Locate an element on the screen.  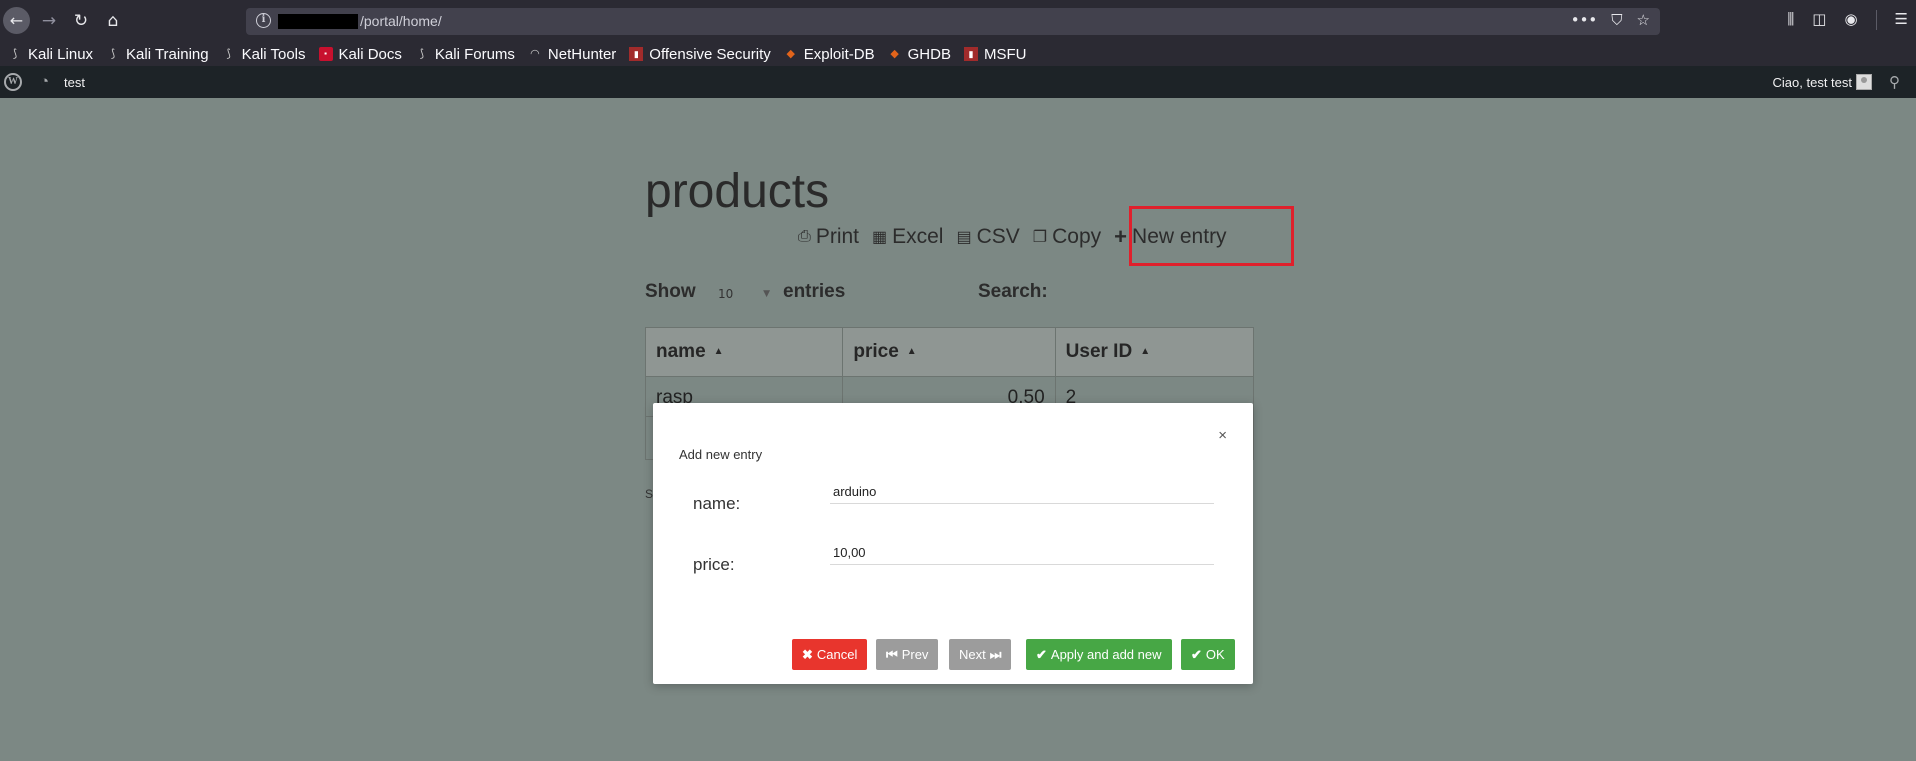
url-bar: i /portal/home/ ••• ⛉ ☆ is located at coordinates (953, 21).